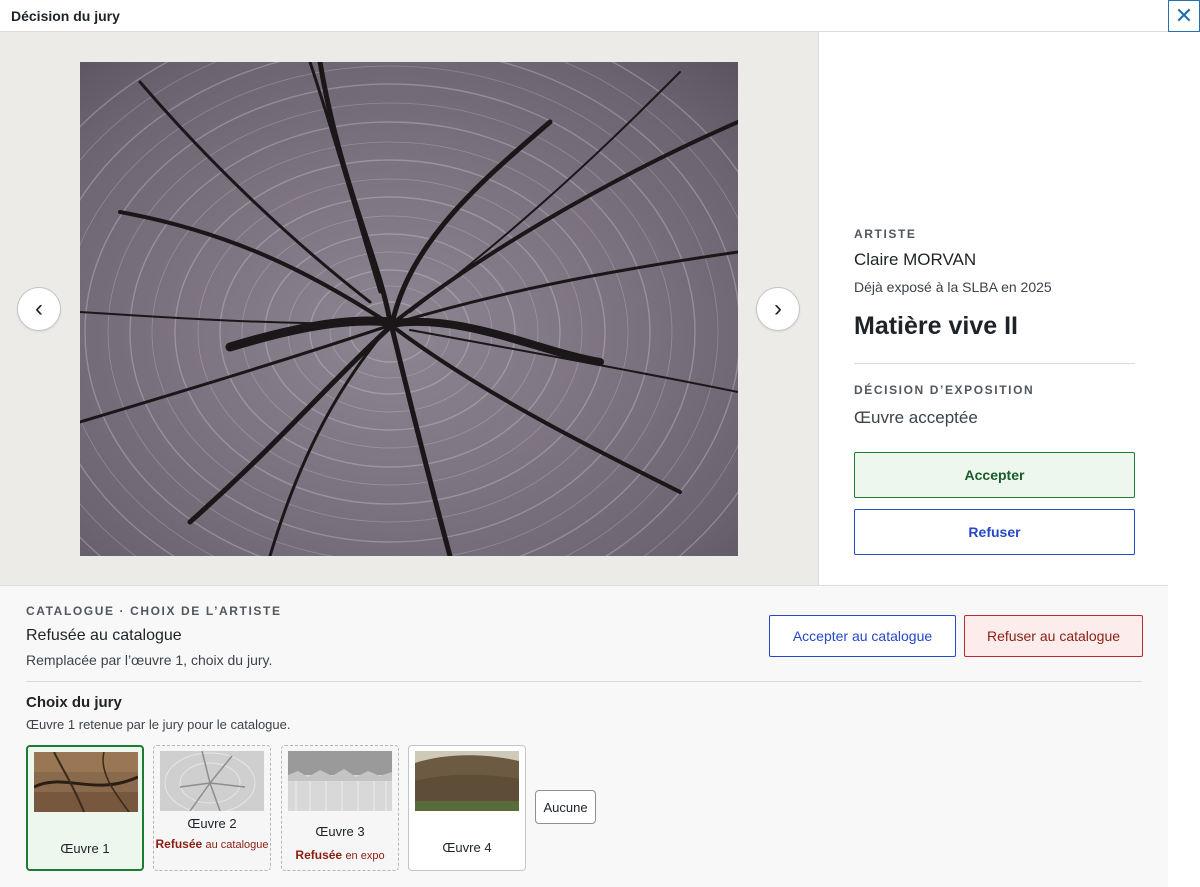 This screenshot has width=1200, height=887. I want to click on chevron-right-icon: ›, so click(778, 308).